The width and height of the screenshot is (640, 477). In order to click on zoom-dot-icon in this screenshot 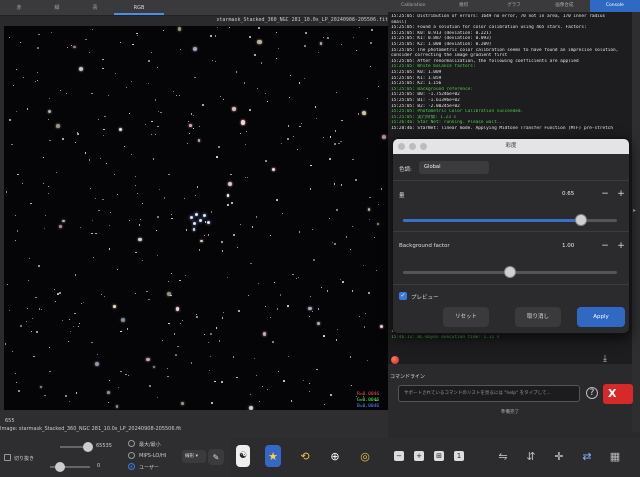, I will do `click(423, 146)`.